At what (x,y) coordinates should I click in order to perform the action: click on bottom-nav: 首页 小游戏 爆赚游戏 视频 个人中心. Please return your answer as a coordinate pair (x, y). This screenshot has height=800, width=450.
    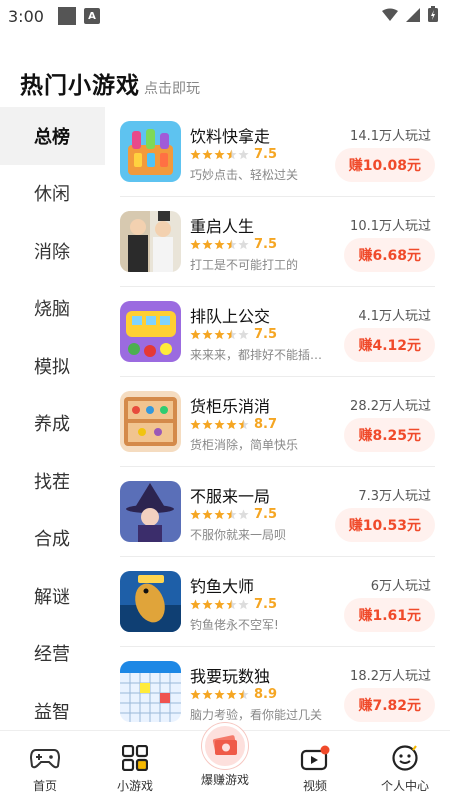
    Looking at the image, I should click on (225, 761).